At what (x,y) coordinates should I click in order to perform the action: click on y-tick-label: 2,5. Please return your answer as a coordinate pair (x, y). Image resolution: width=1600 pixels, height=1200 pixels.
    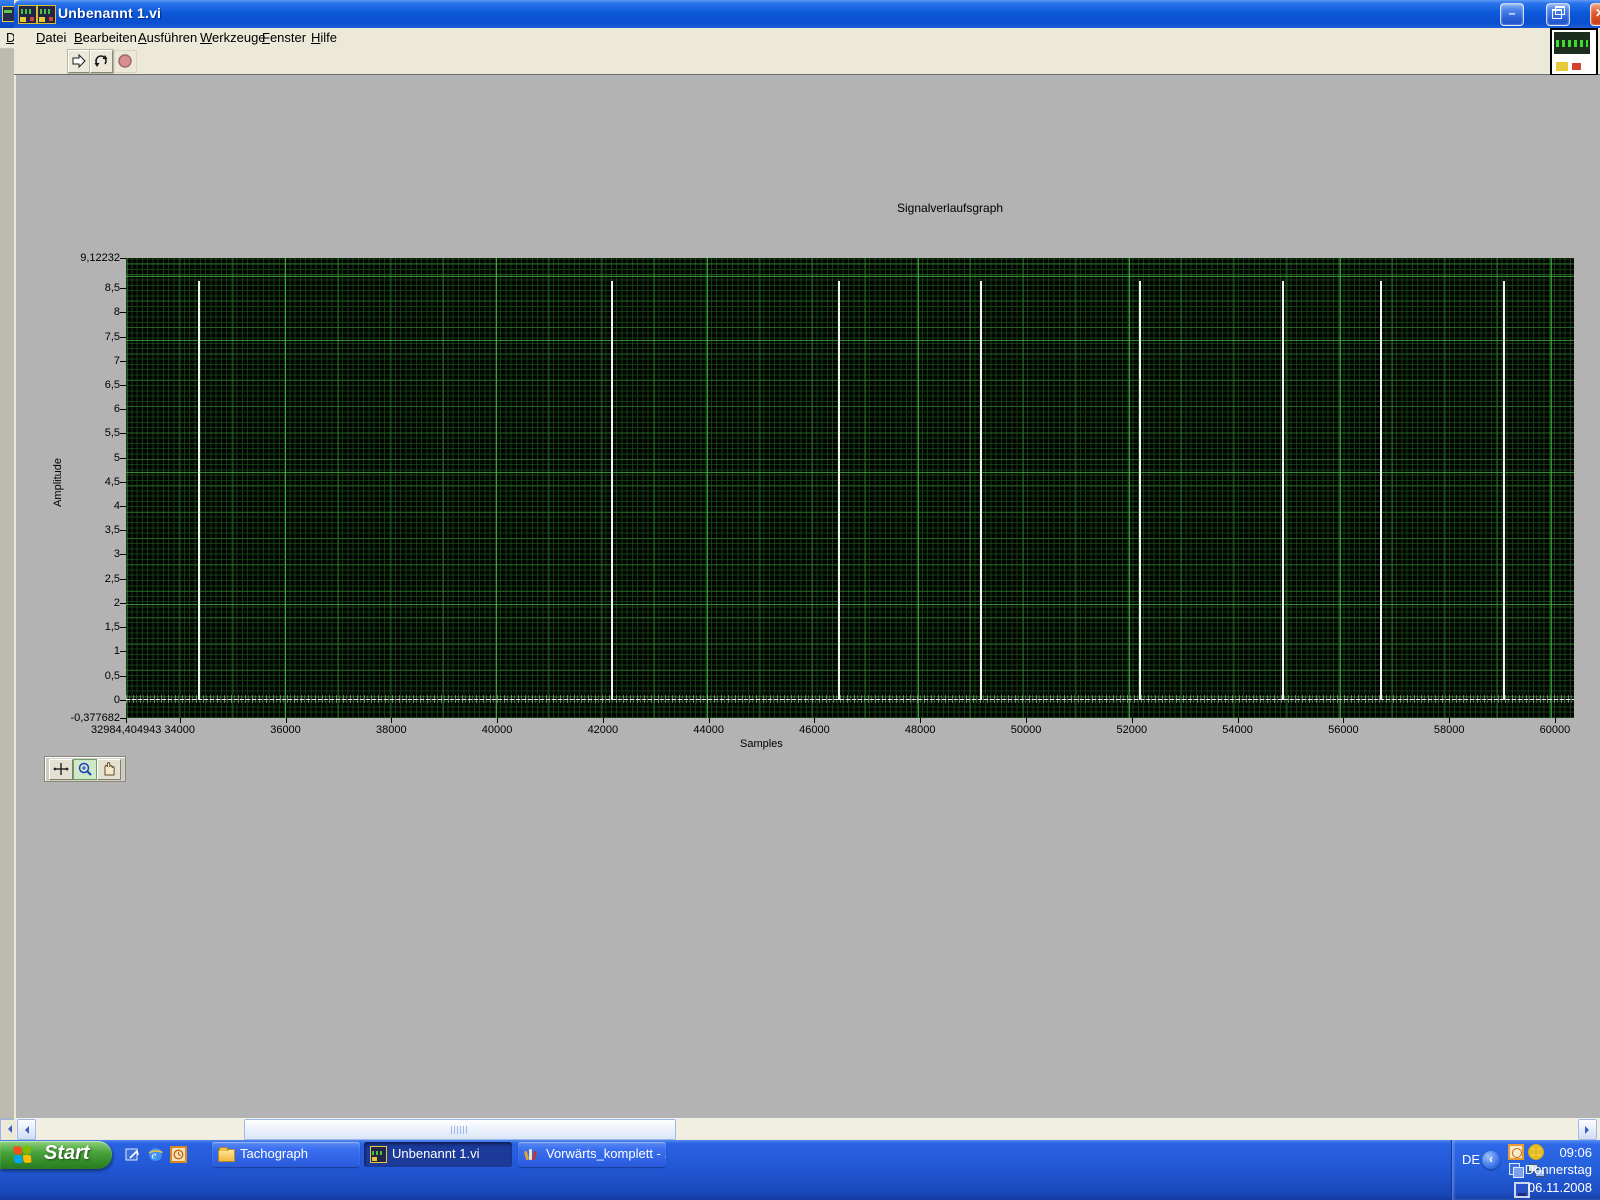
    Looking at the image, I should click on (112, 578).